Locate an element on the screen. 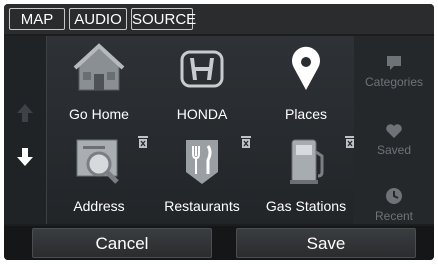 This screenshot has width=438, height=264. restaurants-label: Restaurants is located at coordinates (202, 206).